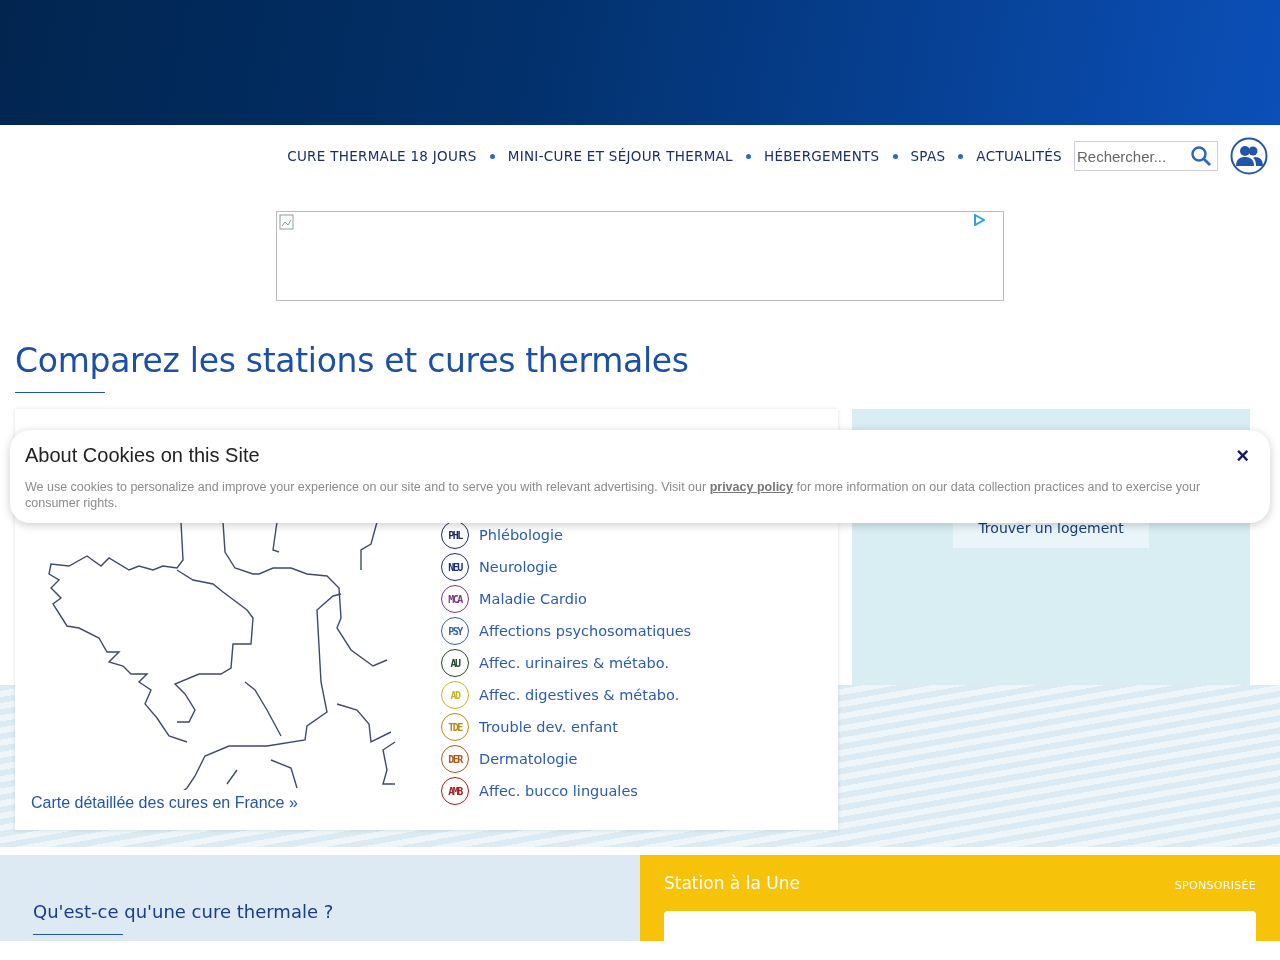 The height and width of the screenshot is (960, 1280). Describe the element at coordinates (1242, 455) in the screenshot. I see `close-button: ×` at that location.